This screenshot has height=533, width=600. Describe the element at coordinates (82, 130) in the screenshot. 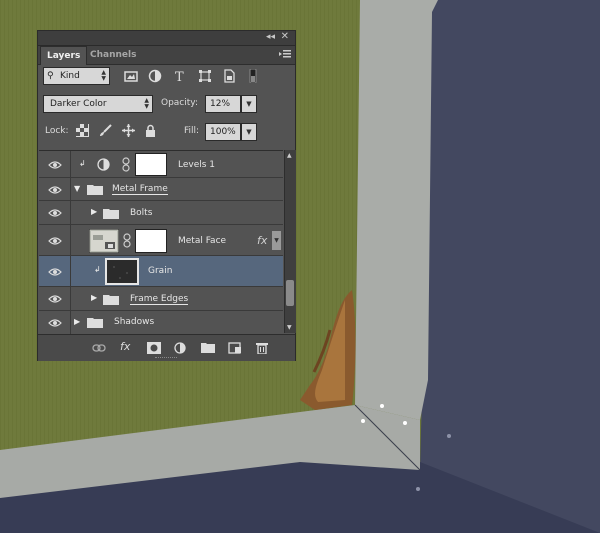

I see `lock-transparency-icon` at that location.